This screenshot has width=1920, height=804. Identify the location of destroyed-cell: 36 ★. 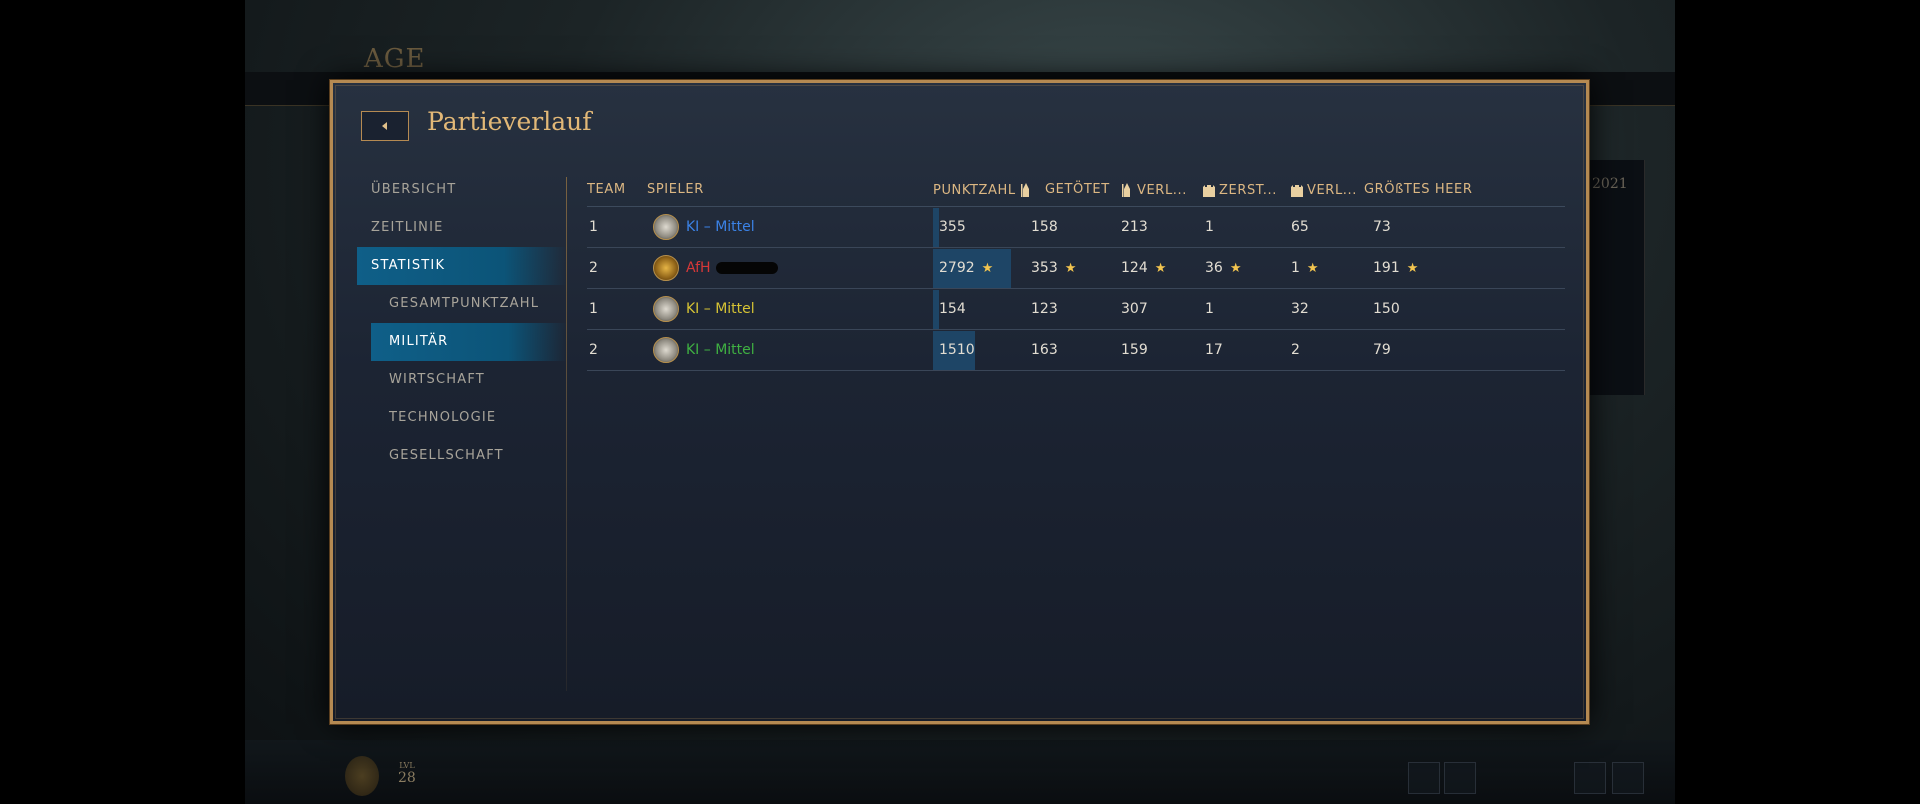
(1223, 268).